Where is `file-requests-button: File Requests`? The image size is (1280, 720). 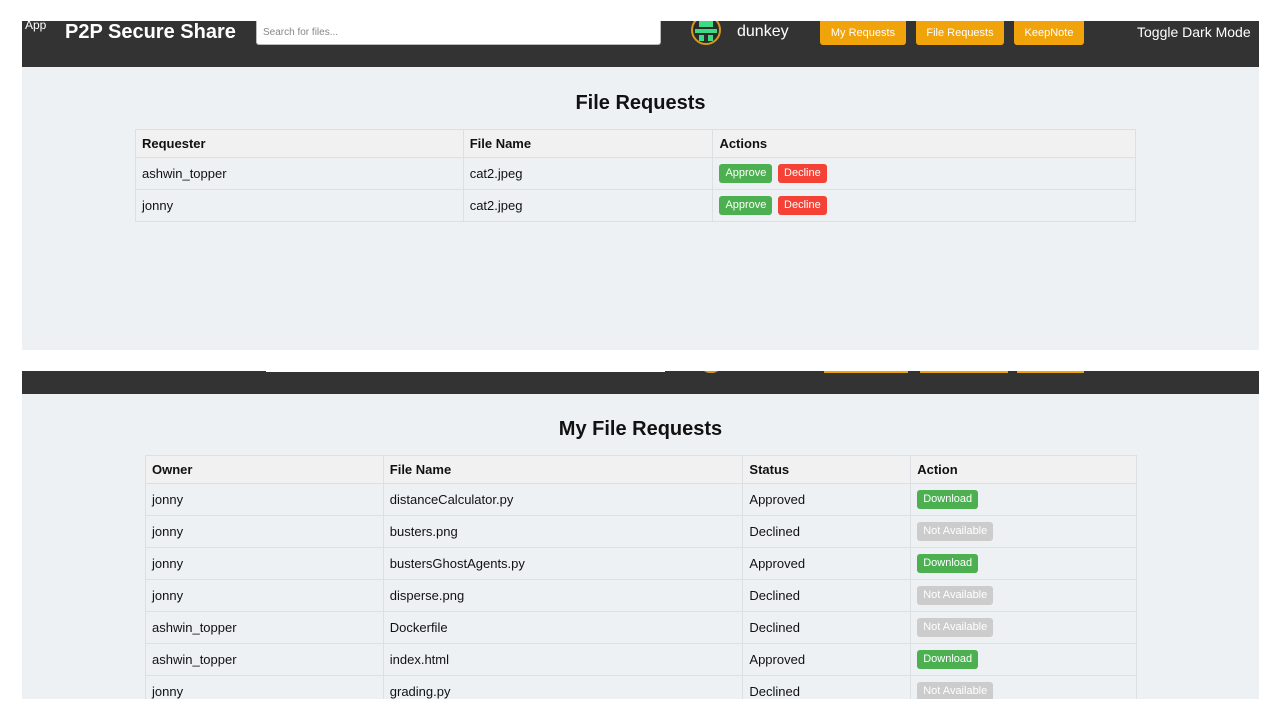 file-requests-button: File Requests is located at coordinates (960, 33).